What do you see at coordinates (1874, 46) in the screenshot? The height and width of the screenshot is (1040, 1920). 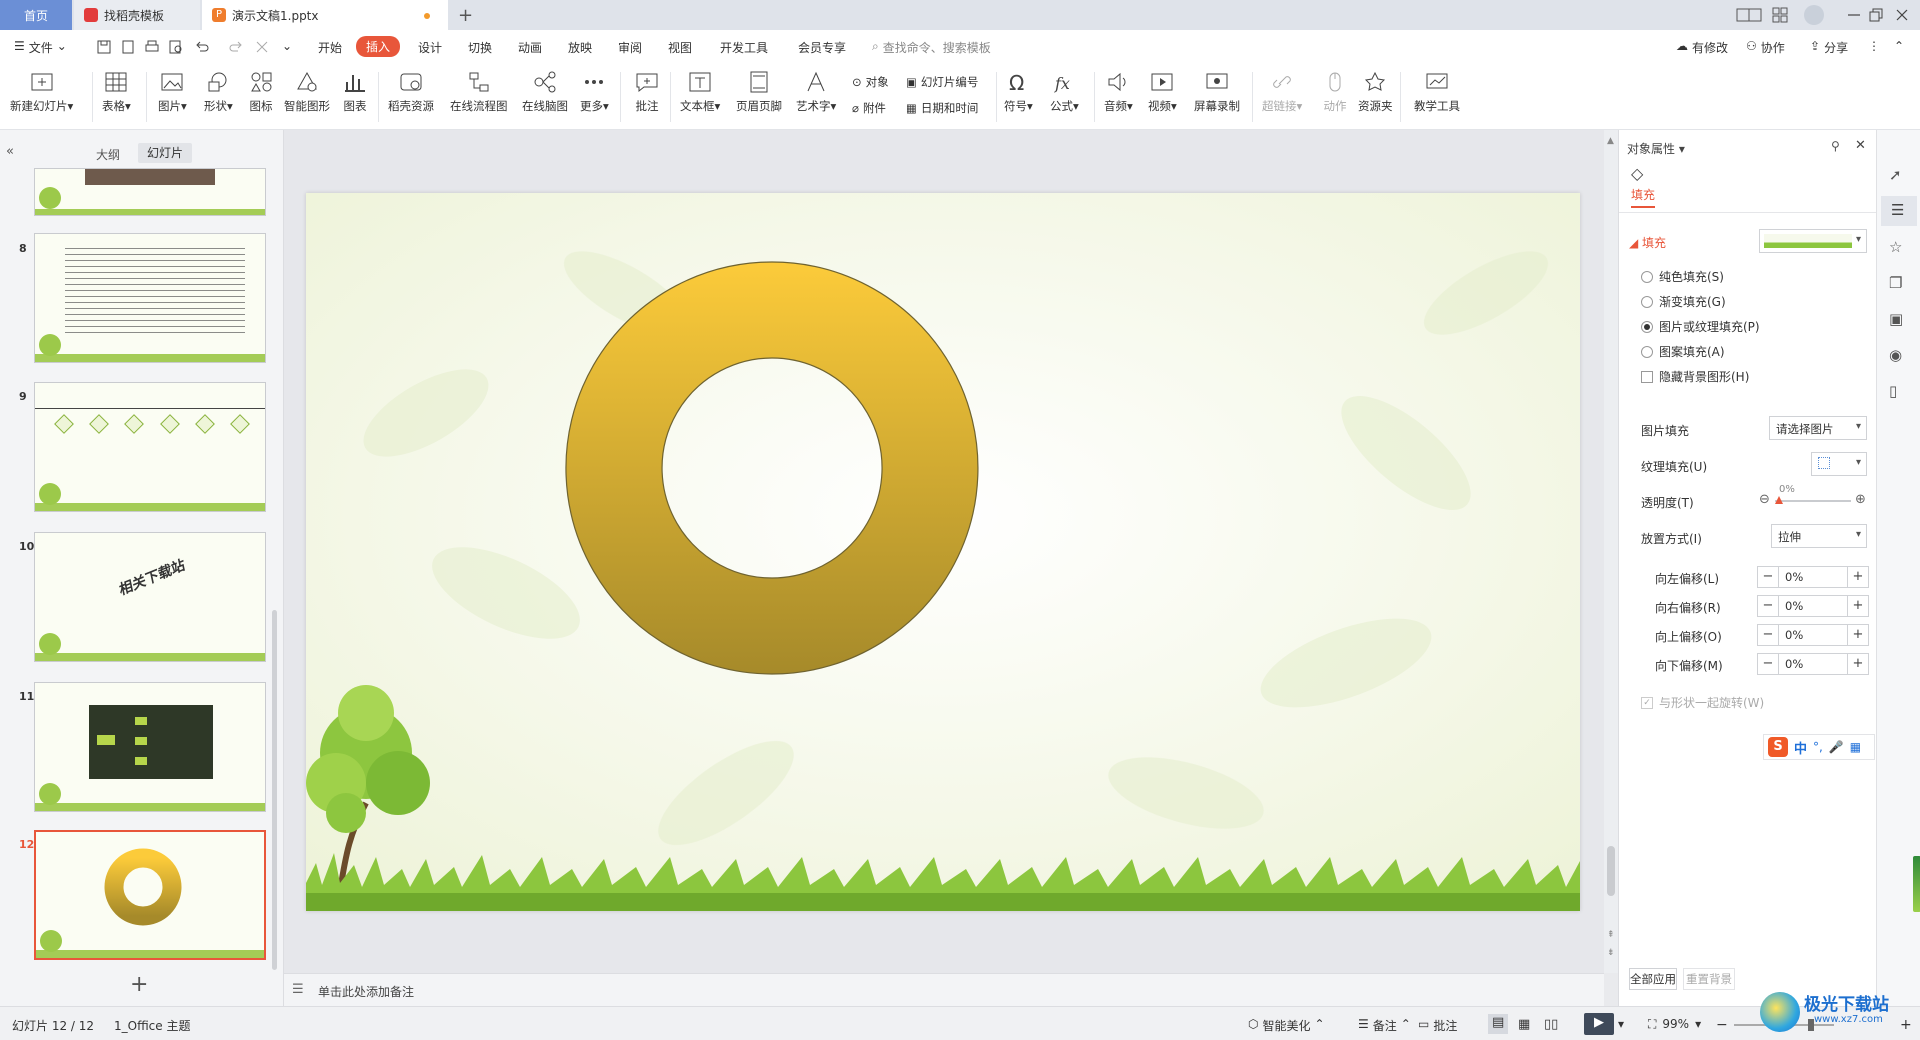 I see `more-options-icon: ⋮` at bounding box center [1874, 46].